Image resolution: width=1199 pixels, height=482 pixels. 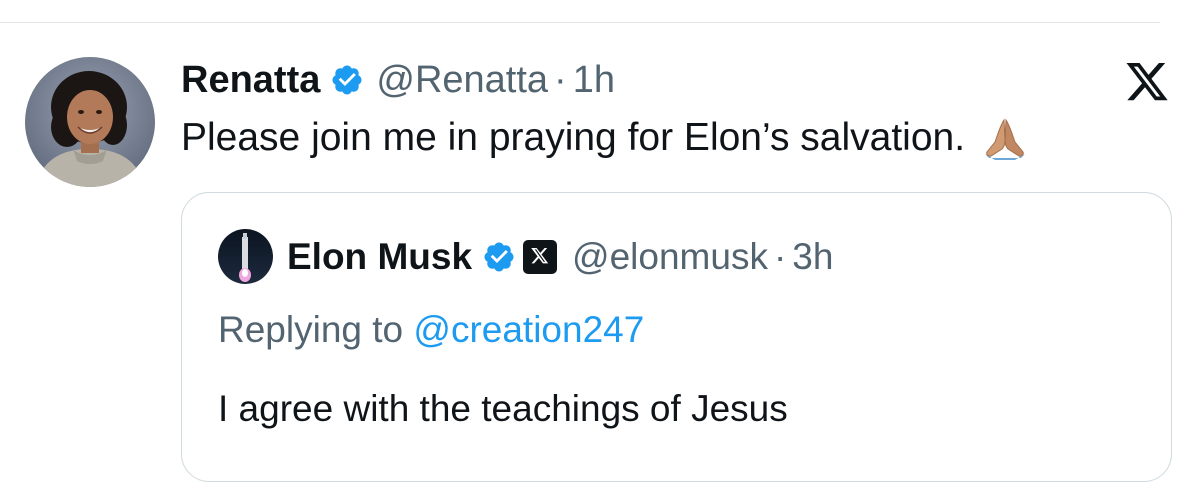 I want to click on tweet-header: Renatta @Renatta · 1h, so click(x=398, y=80).